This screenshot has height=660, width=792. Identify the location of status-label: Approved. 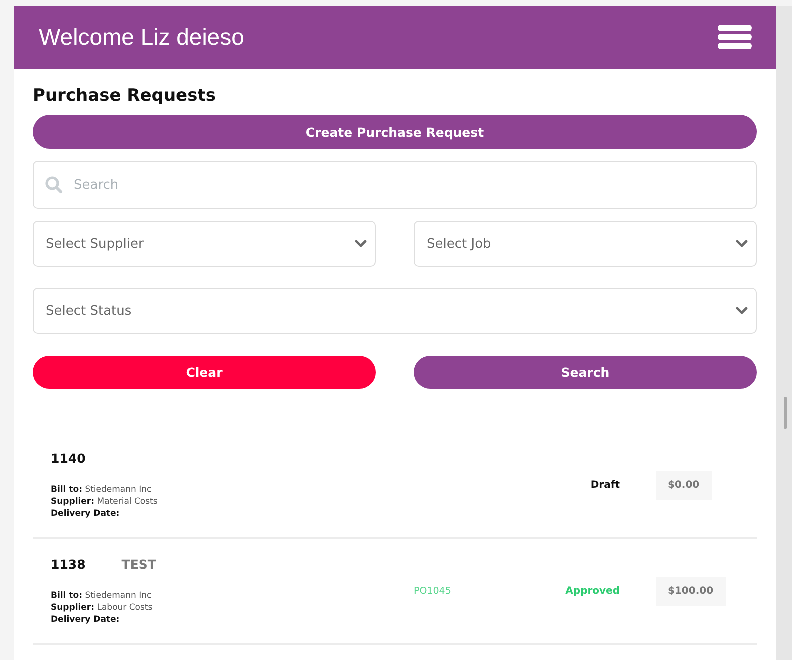
(592, 591).